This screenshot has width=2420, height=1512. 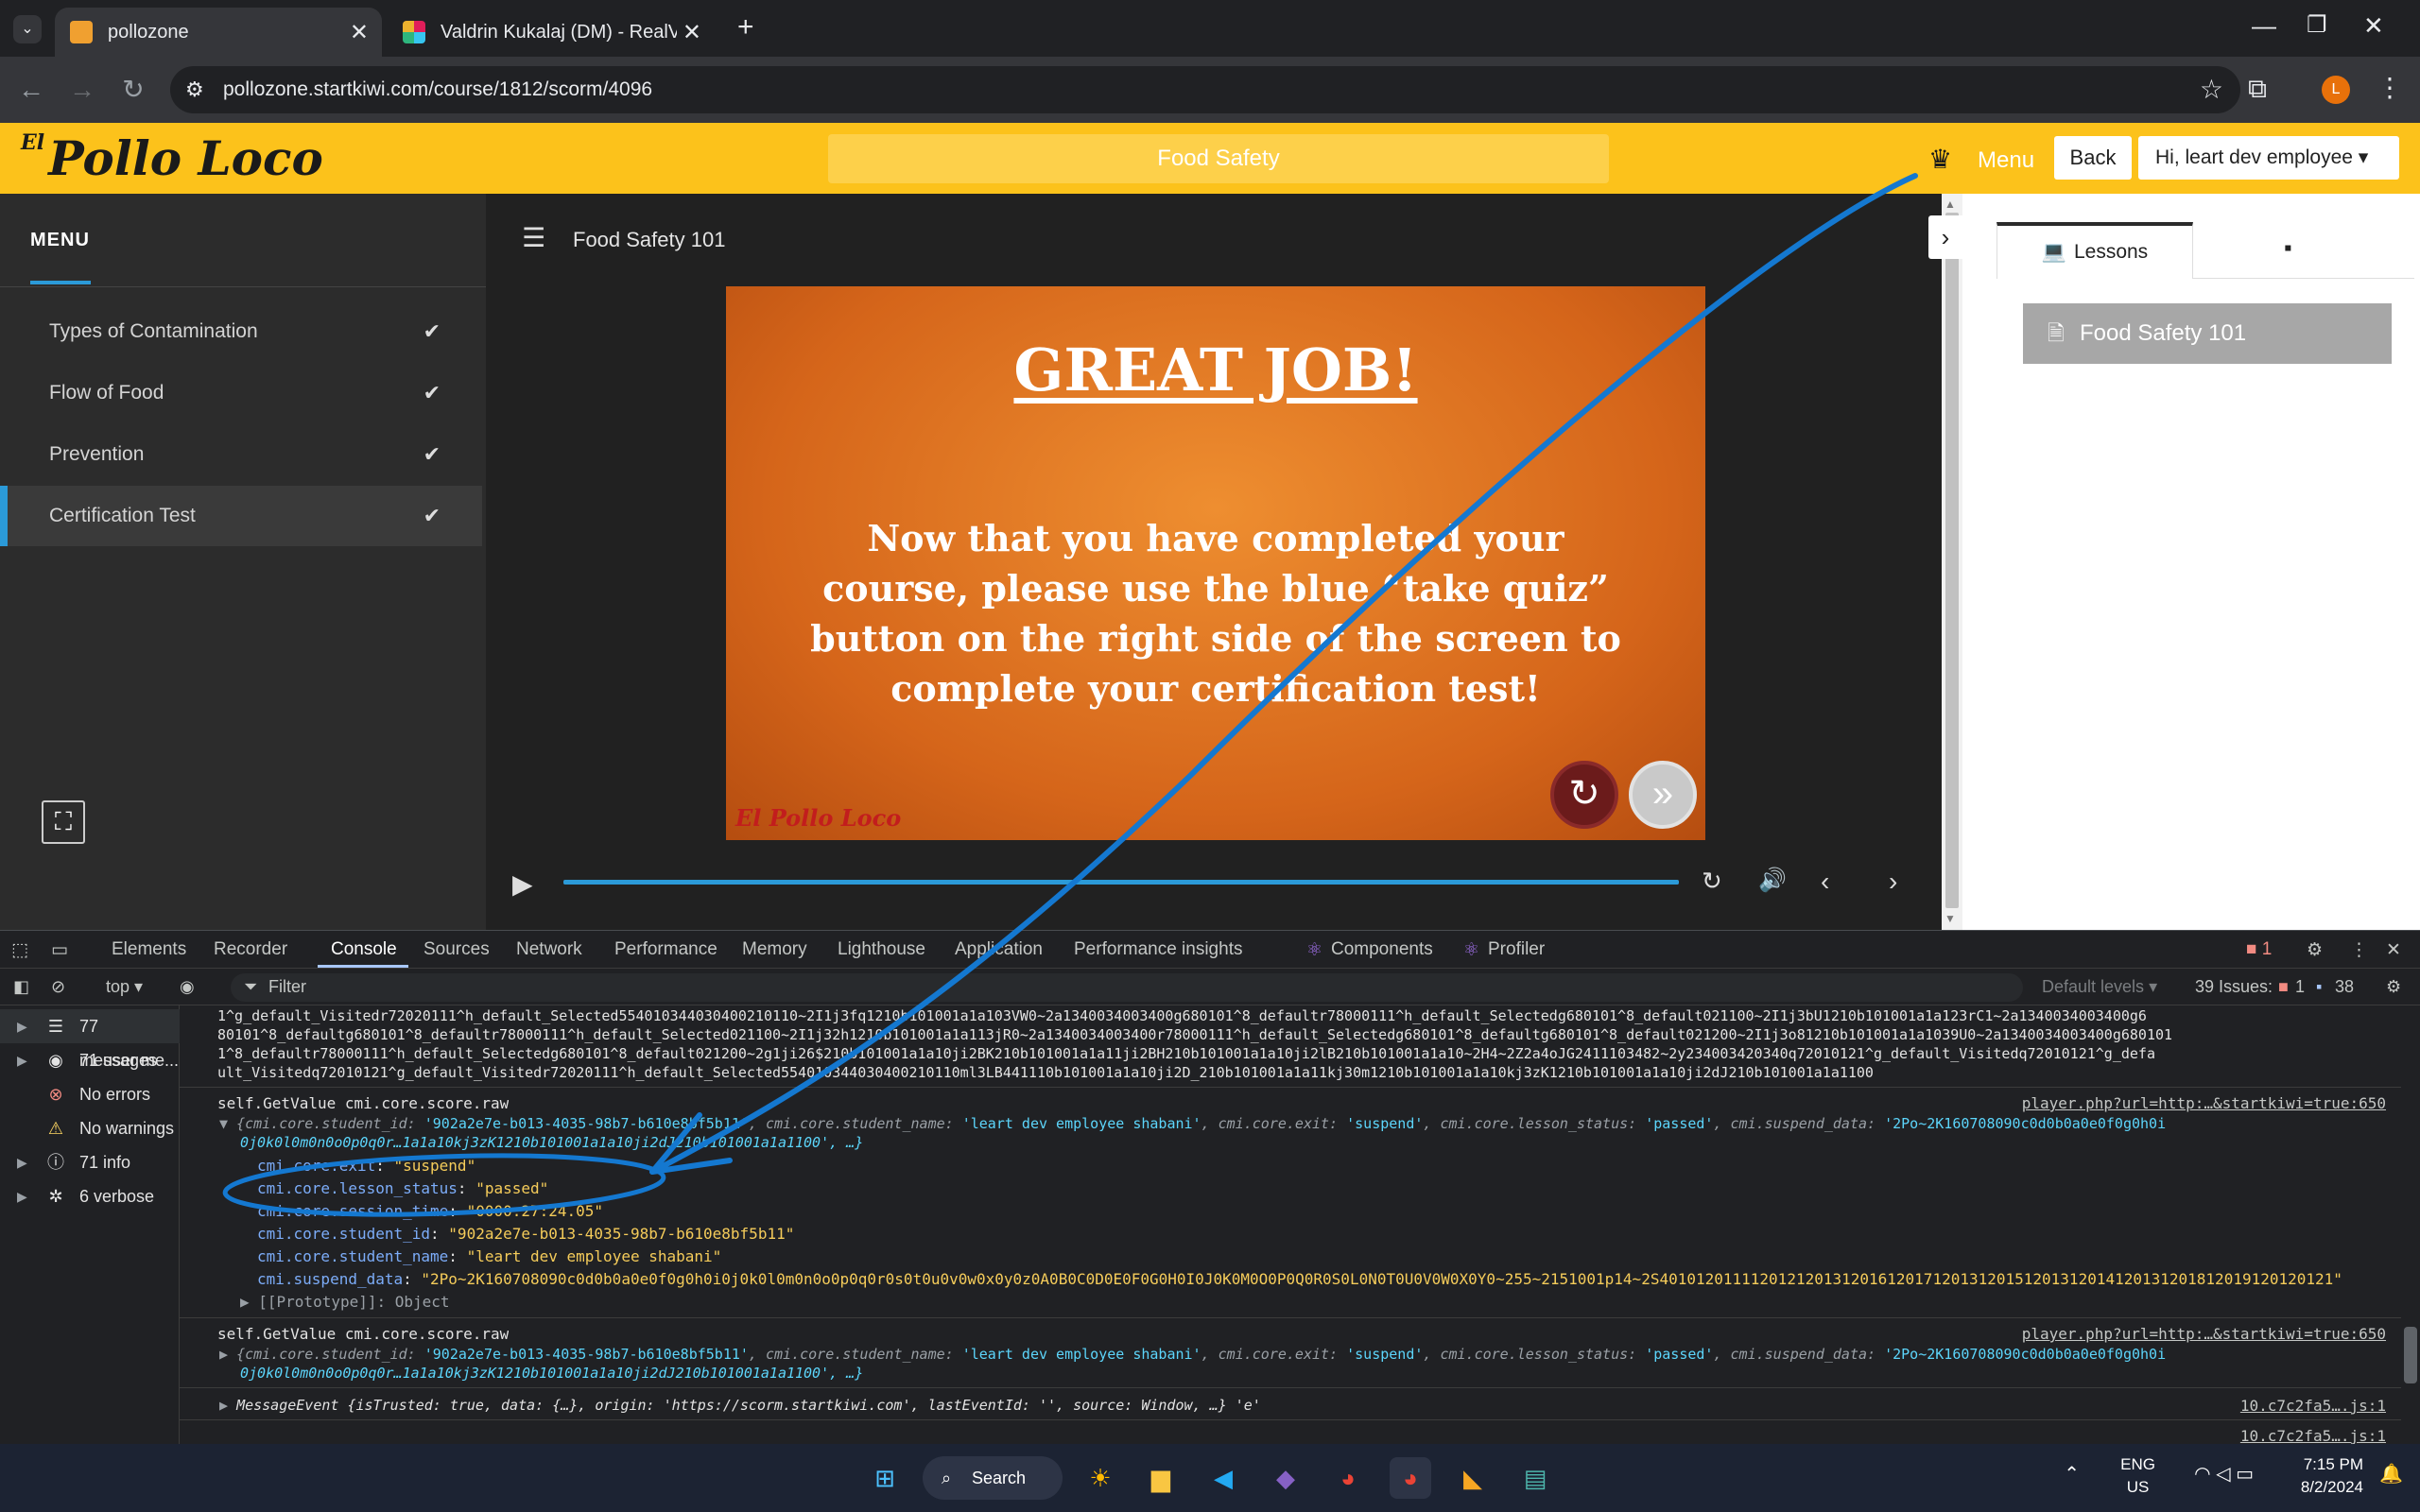 What do you see at coordinates (533, 237) in the screenshot?
I see `hamburger-menu-icon: ☰` at bounding box center [533, 237].